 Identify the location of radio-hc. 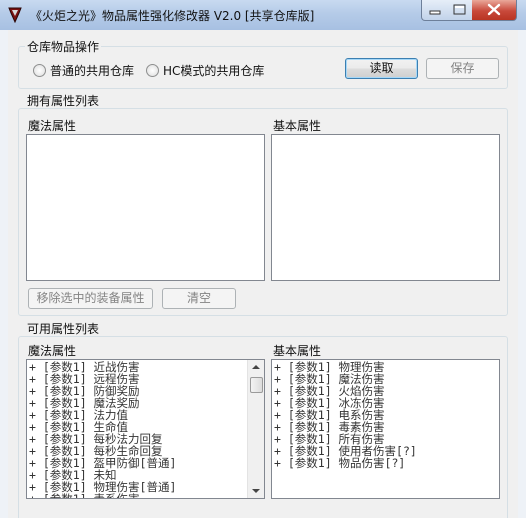
(152, 70).